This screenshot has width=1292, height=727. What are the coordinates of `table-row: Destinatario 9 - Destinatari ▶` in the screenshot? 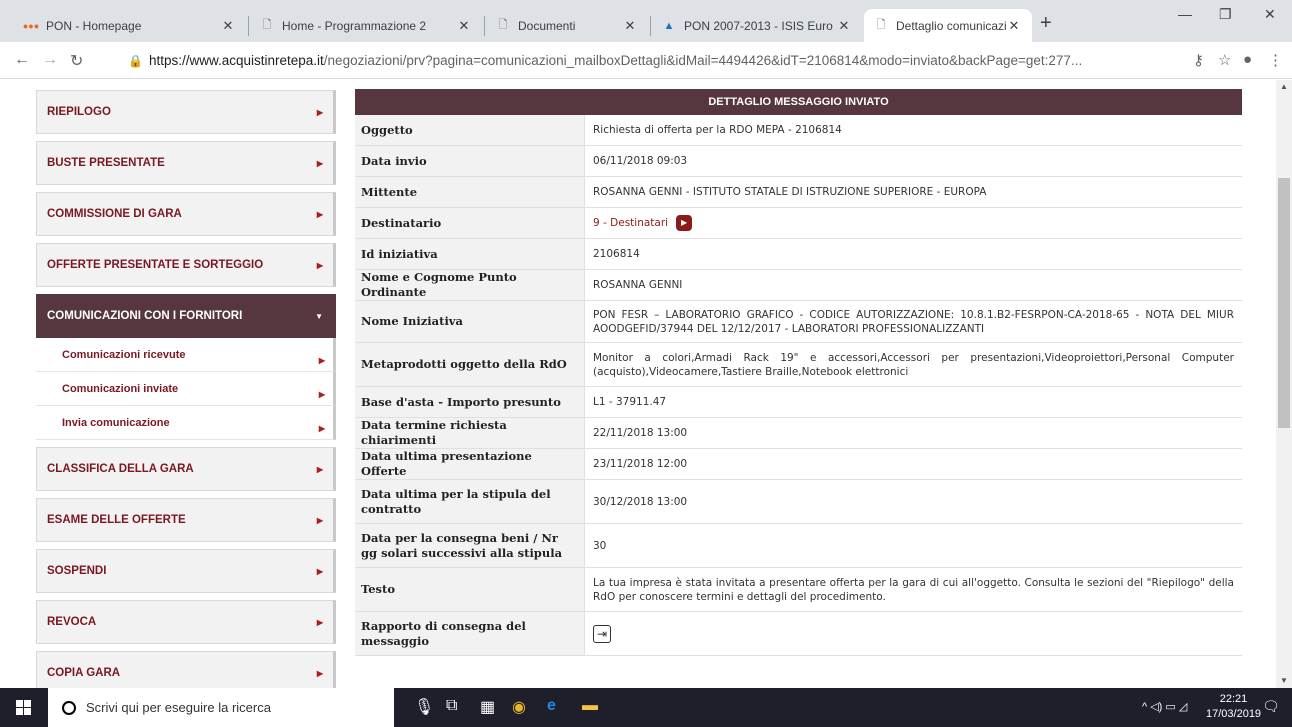 It's located at (798, 223).